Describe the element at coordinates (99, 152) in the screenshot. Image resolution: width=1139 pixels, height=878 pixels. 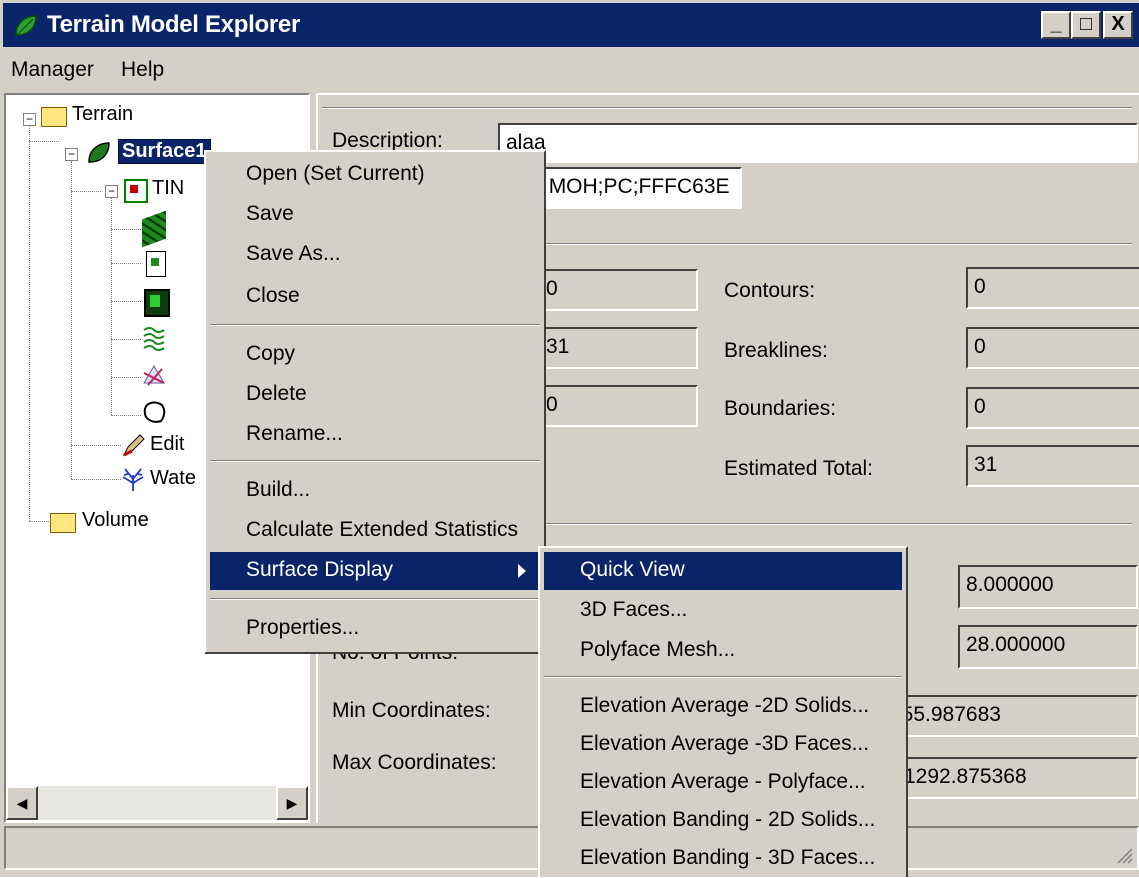
I see `surface-leaf-icon` at that location.